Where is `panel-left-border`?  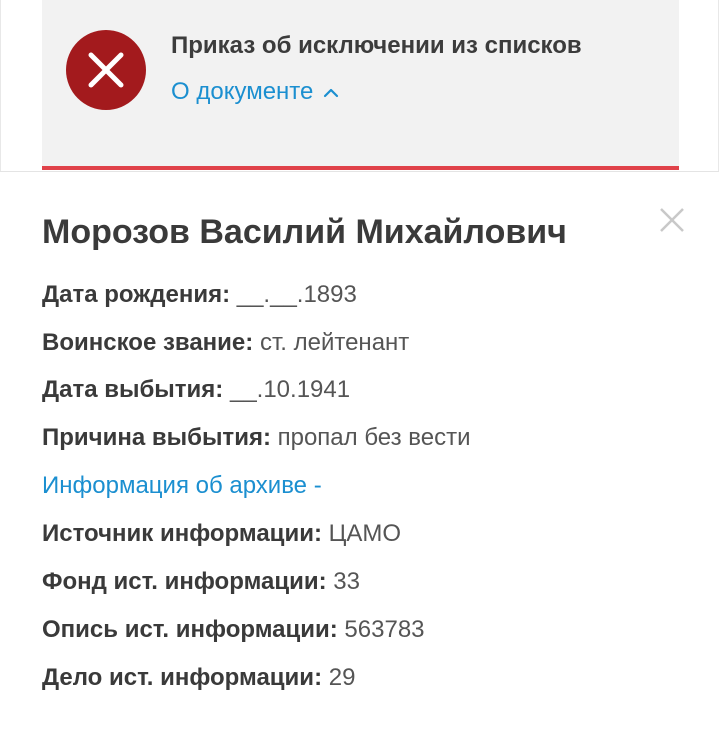
panel-left-border is located at coordinates (0, 86).